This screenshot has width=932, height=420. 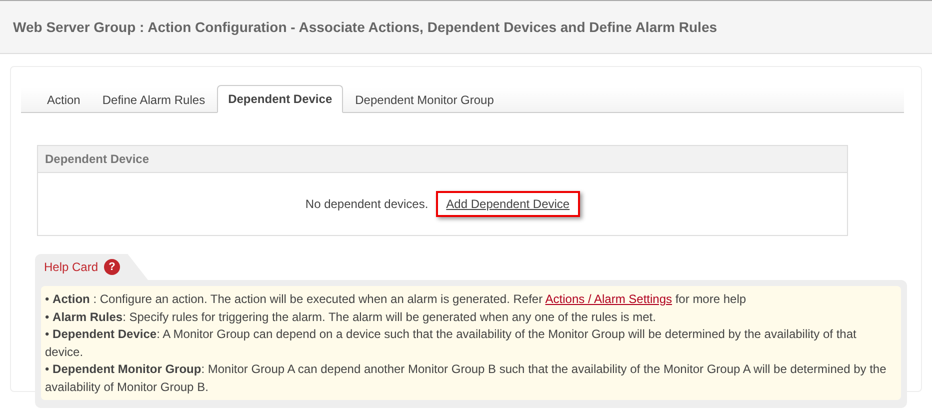 I want to click on tab: Action, so click(x=63, y=100).